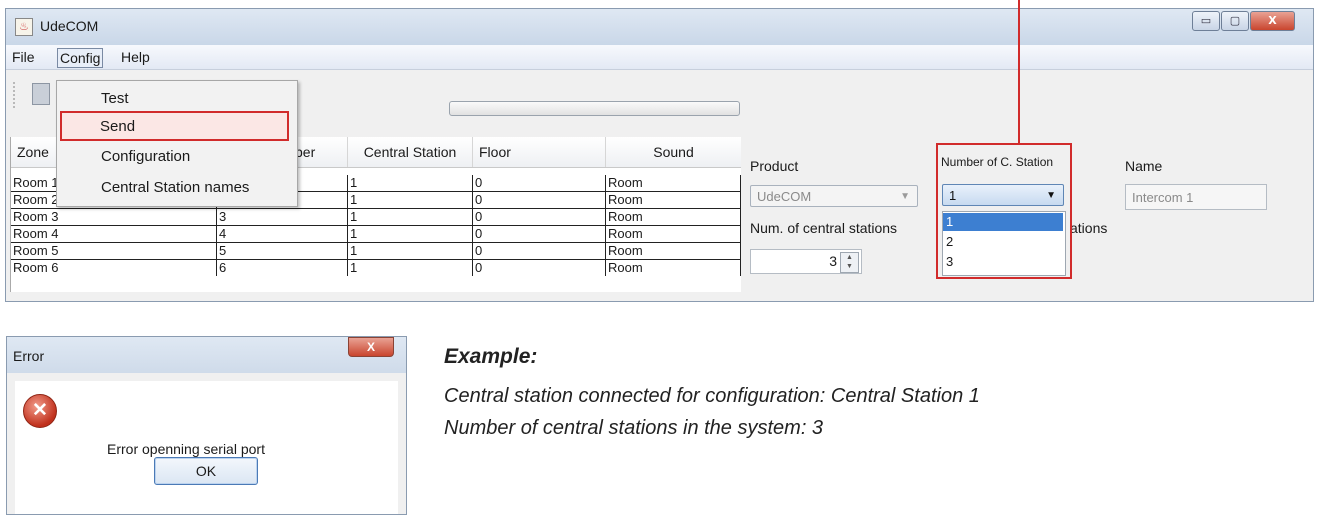  Describe the element at coordinates (29, 356) in the screenshot. I see `dialog-title: Error` at that location.